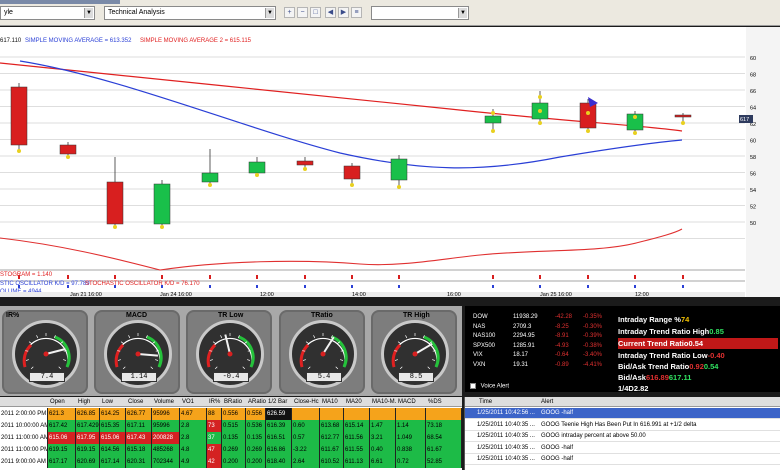 This screenshot has width=780, height=470. I want to click on table-cell: 611.13, so click(357, 462).